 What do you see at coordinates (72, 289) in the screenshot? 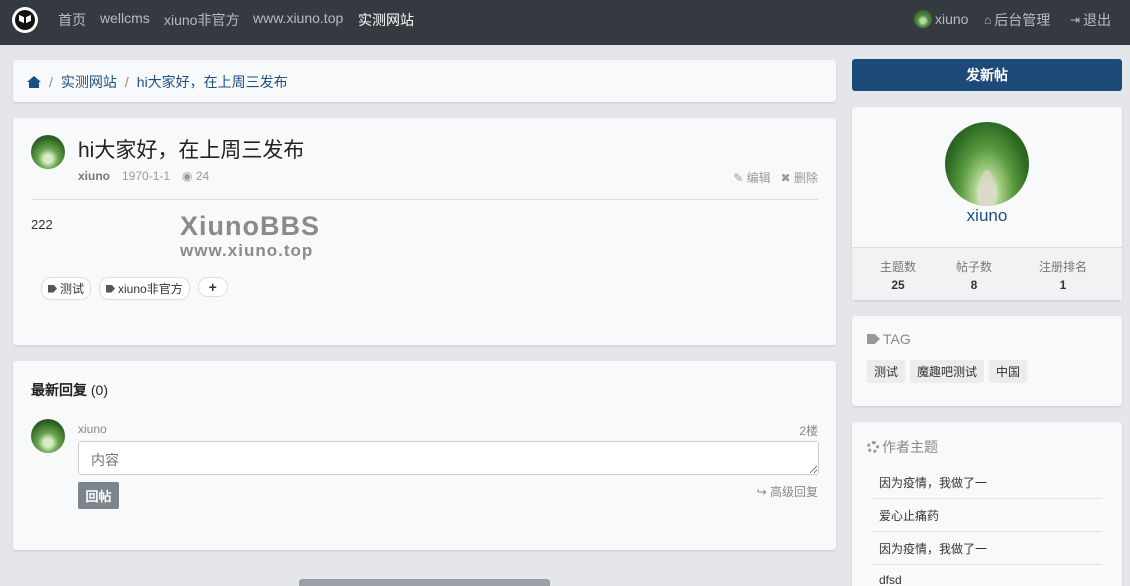
I see `tag-label: 测试` at bounding box center [72, 289].